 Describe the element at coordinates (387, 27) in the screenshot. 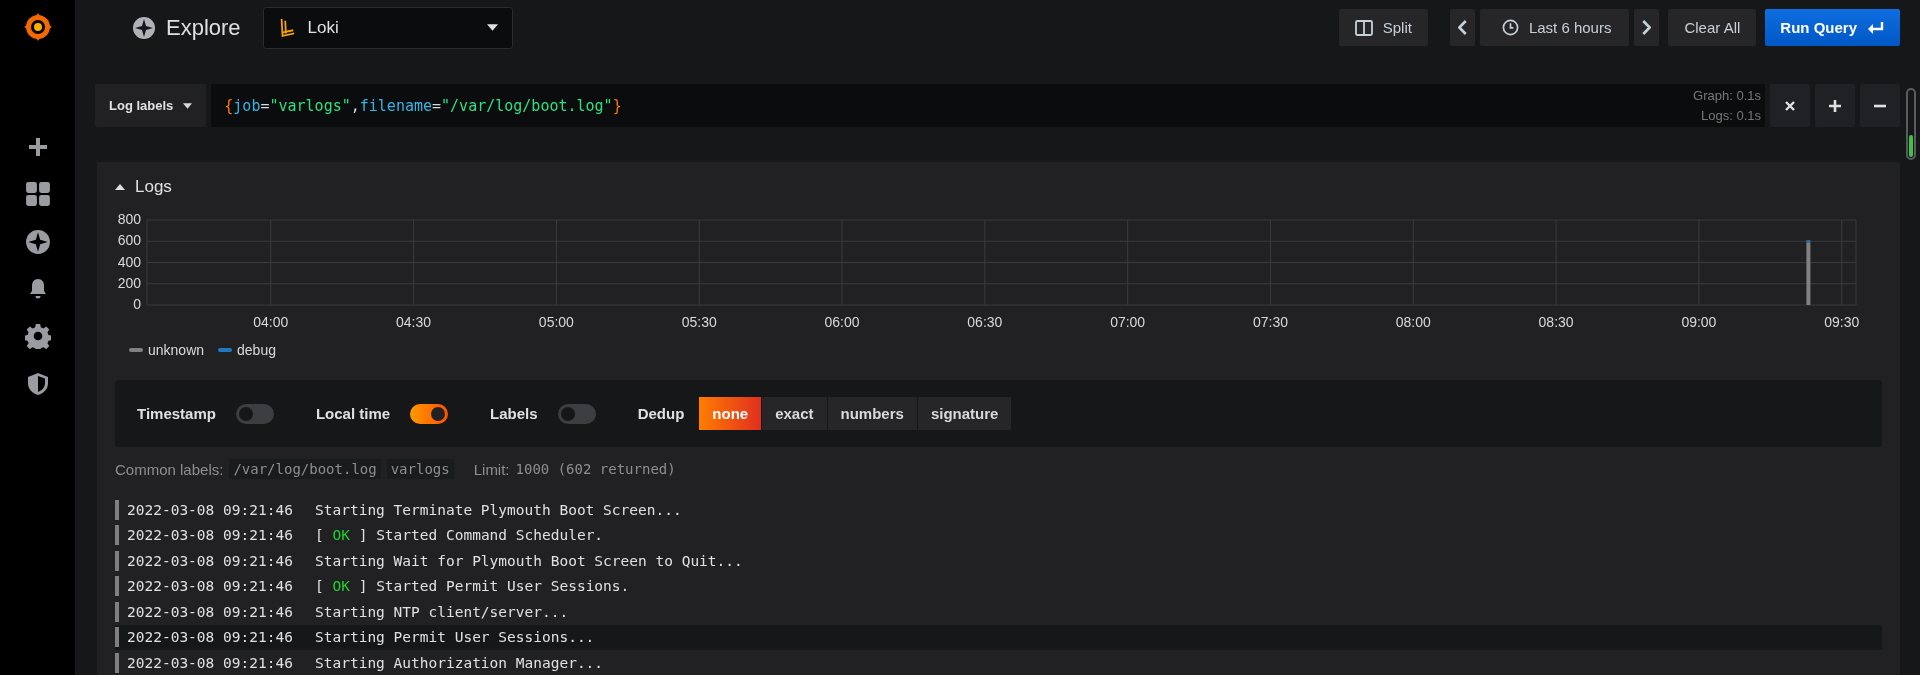

I see `datasource-picker: Loki` at that location.